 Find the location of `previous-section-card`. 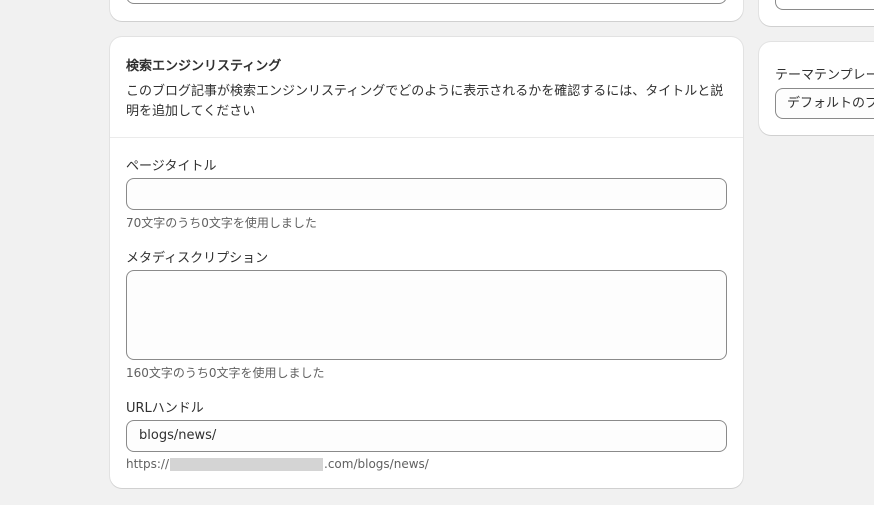

previous-section-card is located at coordinates (426, 10).